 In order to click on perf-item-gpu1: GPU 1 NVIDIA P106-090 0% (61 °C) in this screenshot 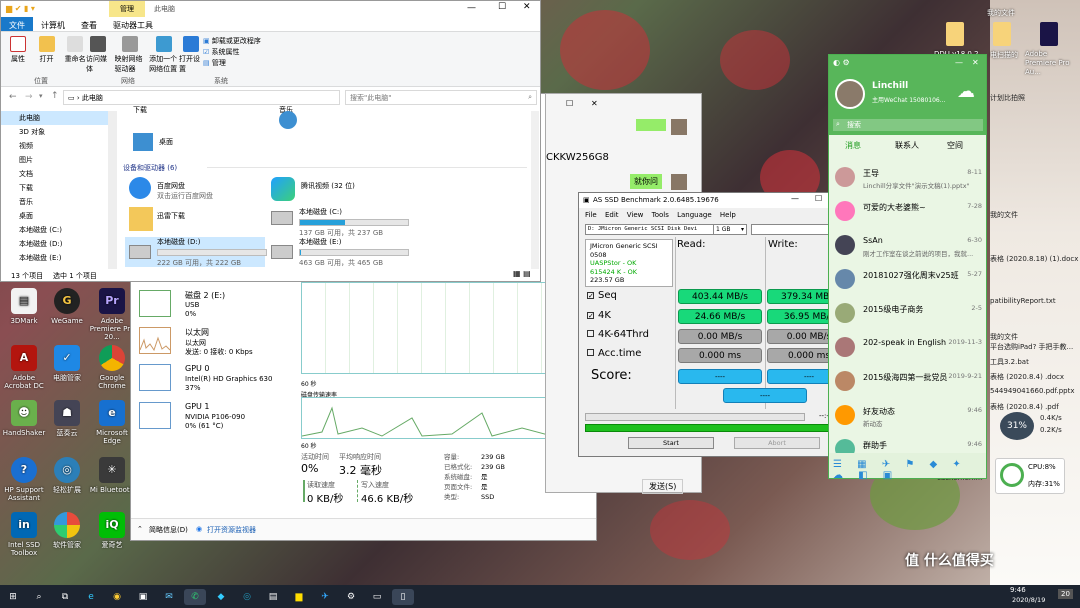, I will do `click(212, 416)`.